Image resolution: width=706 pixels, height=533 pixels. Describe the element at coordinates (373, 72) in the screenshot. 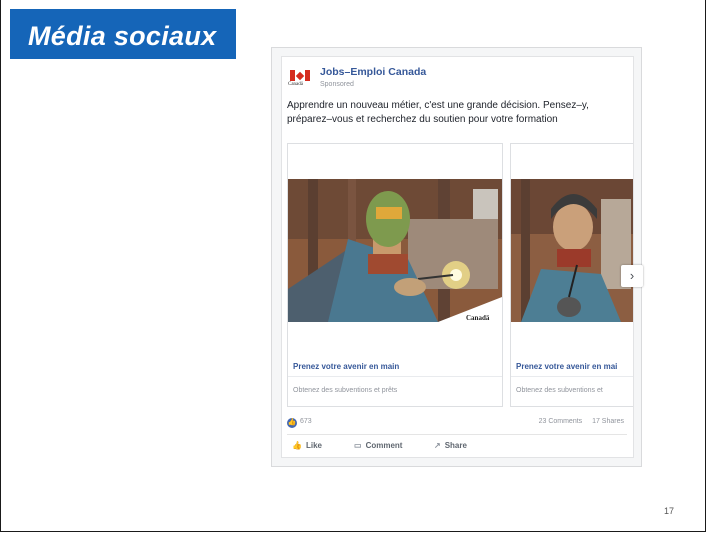

I see `page-name-link: Jobs–Emploi Canada` at that location.